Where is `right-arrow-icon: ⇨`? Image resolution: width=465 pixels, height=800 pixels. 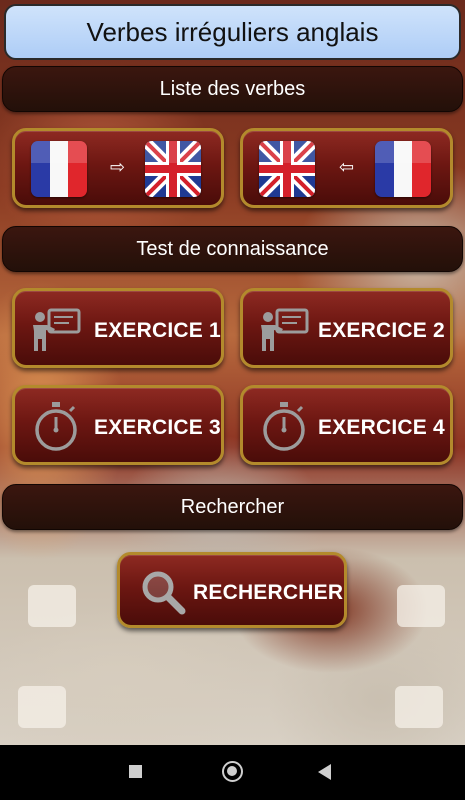
right-arrow-icon: ⇨ is located at coordinates (118, 167).